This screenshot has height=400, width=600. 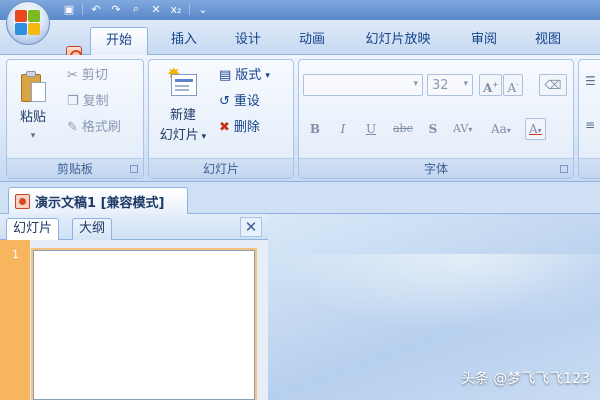 I want to click on clipboard-group: 粘贴 ▾ ✂ 剪切 ❐ 复制 ✎ 格式刷 剪贴板, so click(x=75, y=119).